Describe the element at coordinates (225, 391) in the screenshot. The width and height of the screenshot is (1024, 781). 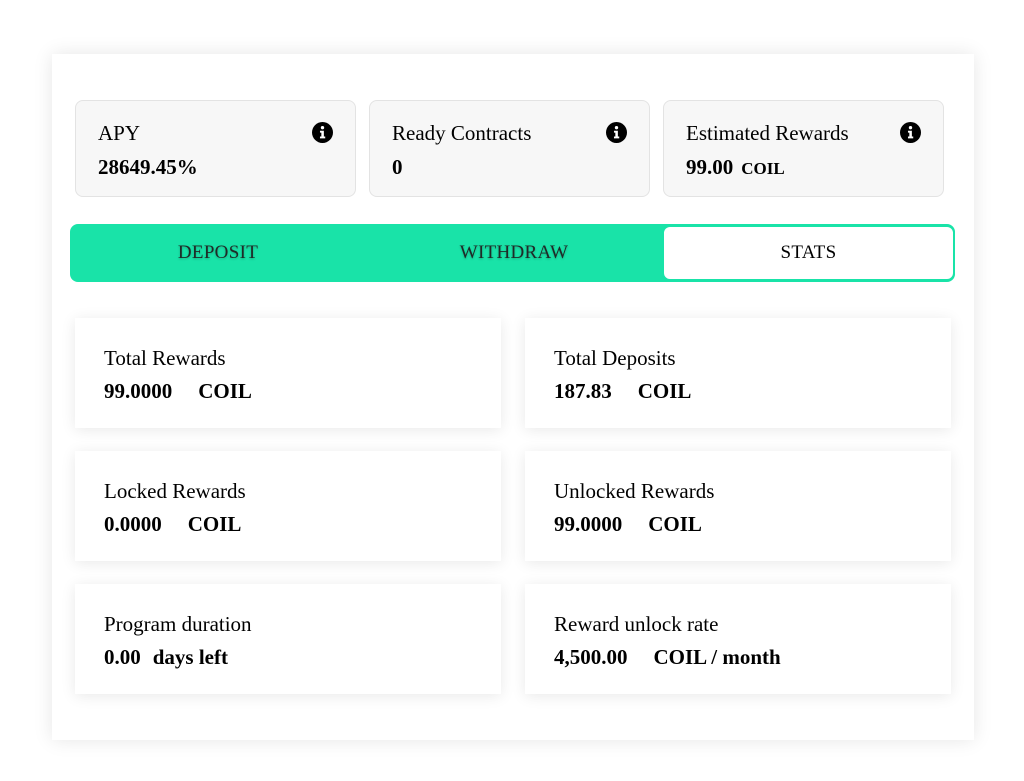
I see `total-rewards-unit: COIL` at that location.